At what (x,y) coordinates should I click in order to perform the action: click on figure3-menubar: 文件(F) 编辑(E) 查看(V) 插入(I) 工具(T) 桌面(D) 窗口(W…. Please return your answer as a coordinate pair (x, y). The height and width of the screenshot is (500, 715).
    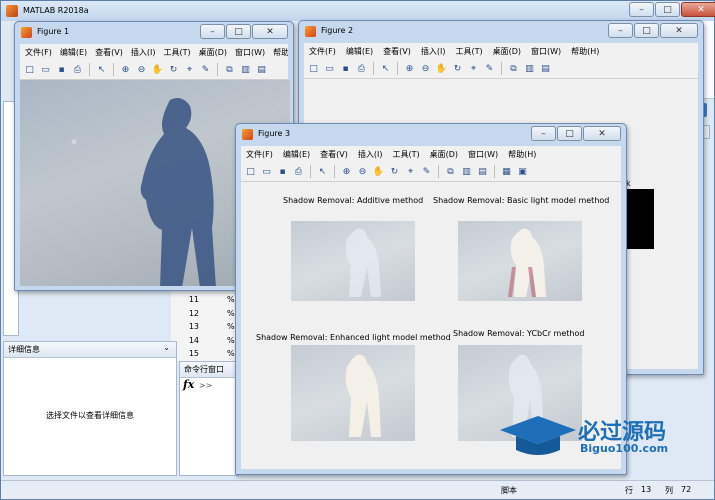
    Looking at the image, I should click on (431, 154).